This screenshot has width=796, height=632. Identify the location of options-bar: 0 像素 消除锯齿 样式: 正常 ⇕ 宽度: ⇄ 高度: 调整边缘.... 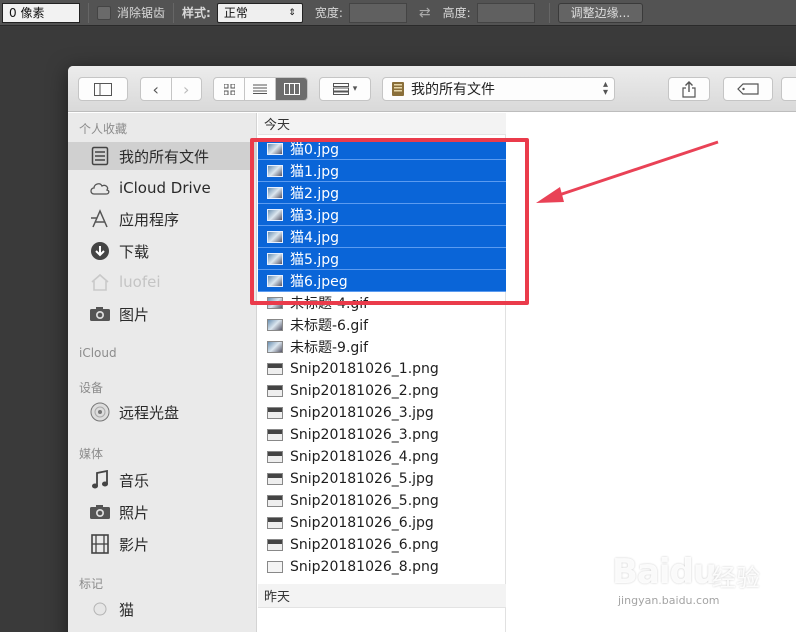
(398, 13).